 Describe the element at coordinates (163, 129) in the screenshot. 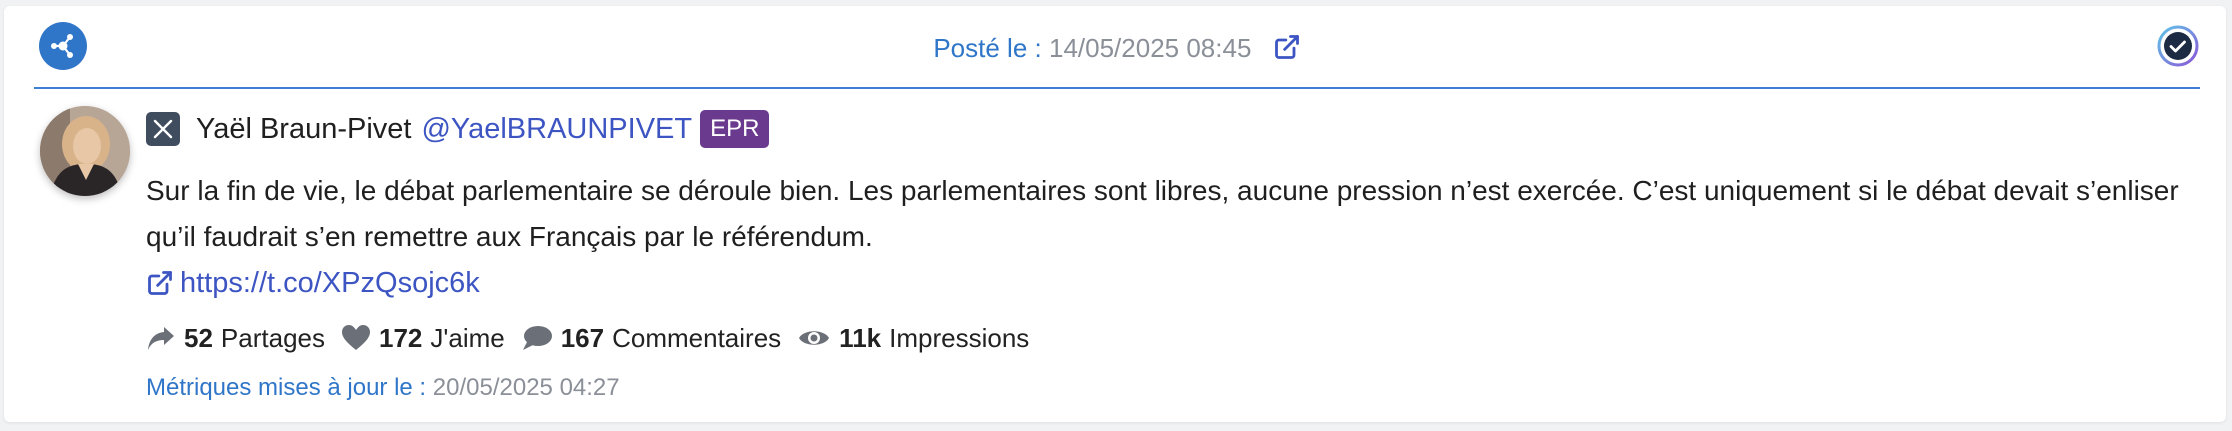

I see `x-logo-icon` at that location.